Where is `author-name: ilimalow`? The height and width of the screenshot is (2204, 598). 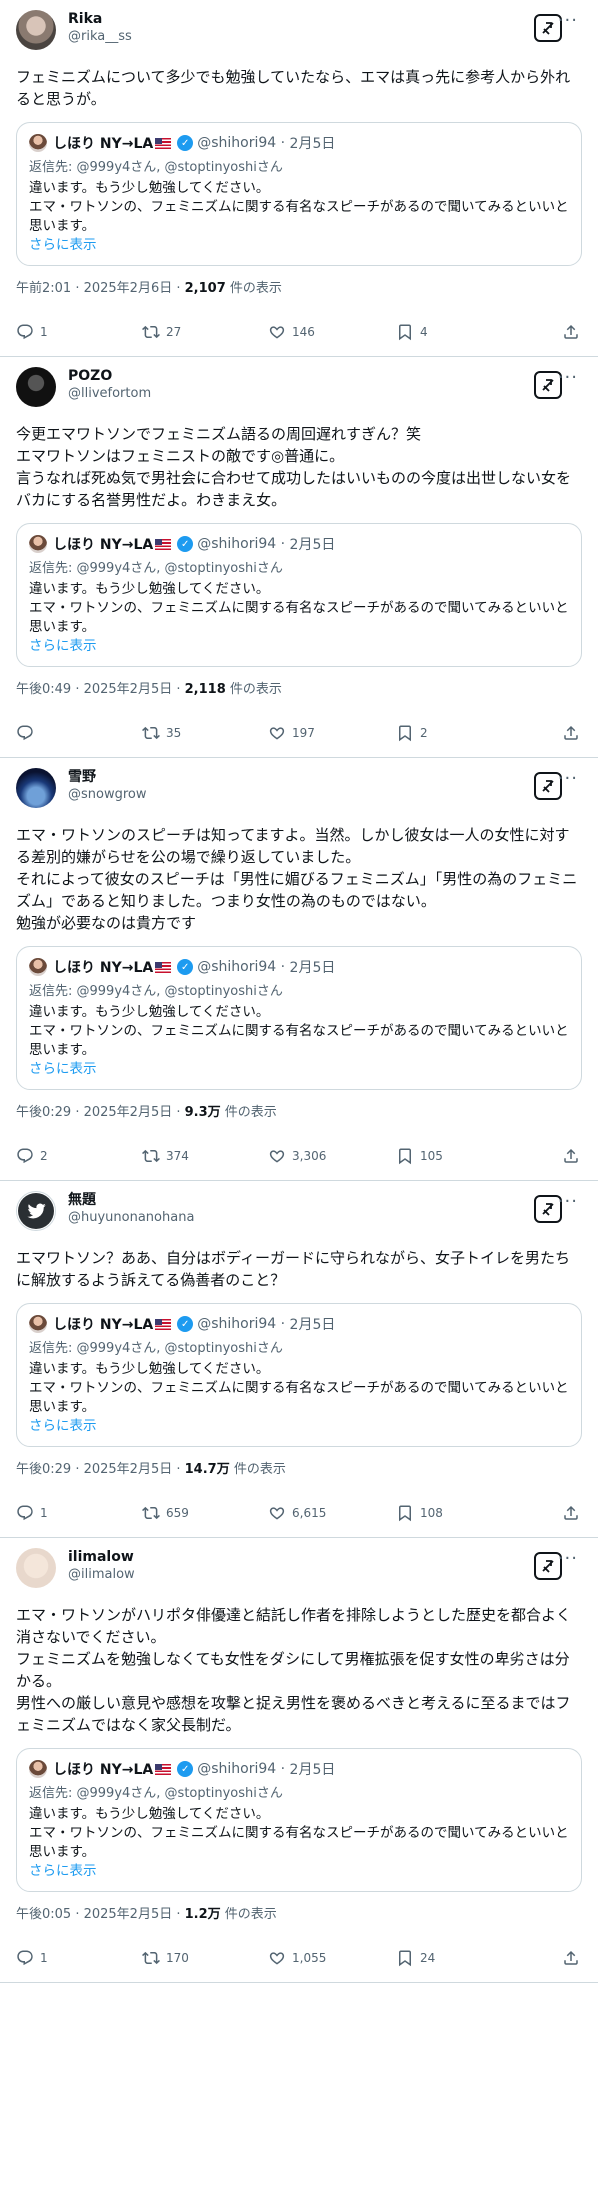
author-name: ilimalow is located at coordinates (301, 1557).